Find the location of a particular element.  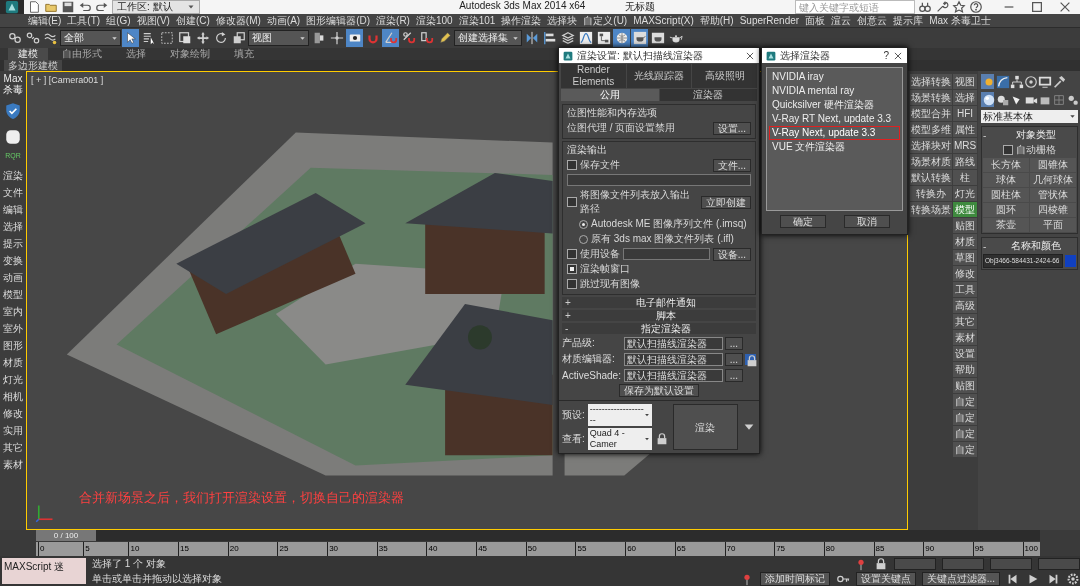

menu-item: 创建(C) is located at coordinates (192, 20).